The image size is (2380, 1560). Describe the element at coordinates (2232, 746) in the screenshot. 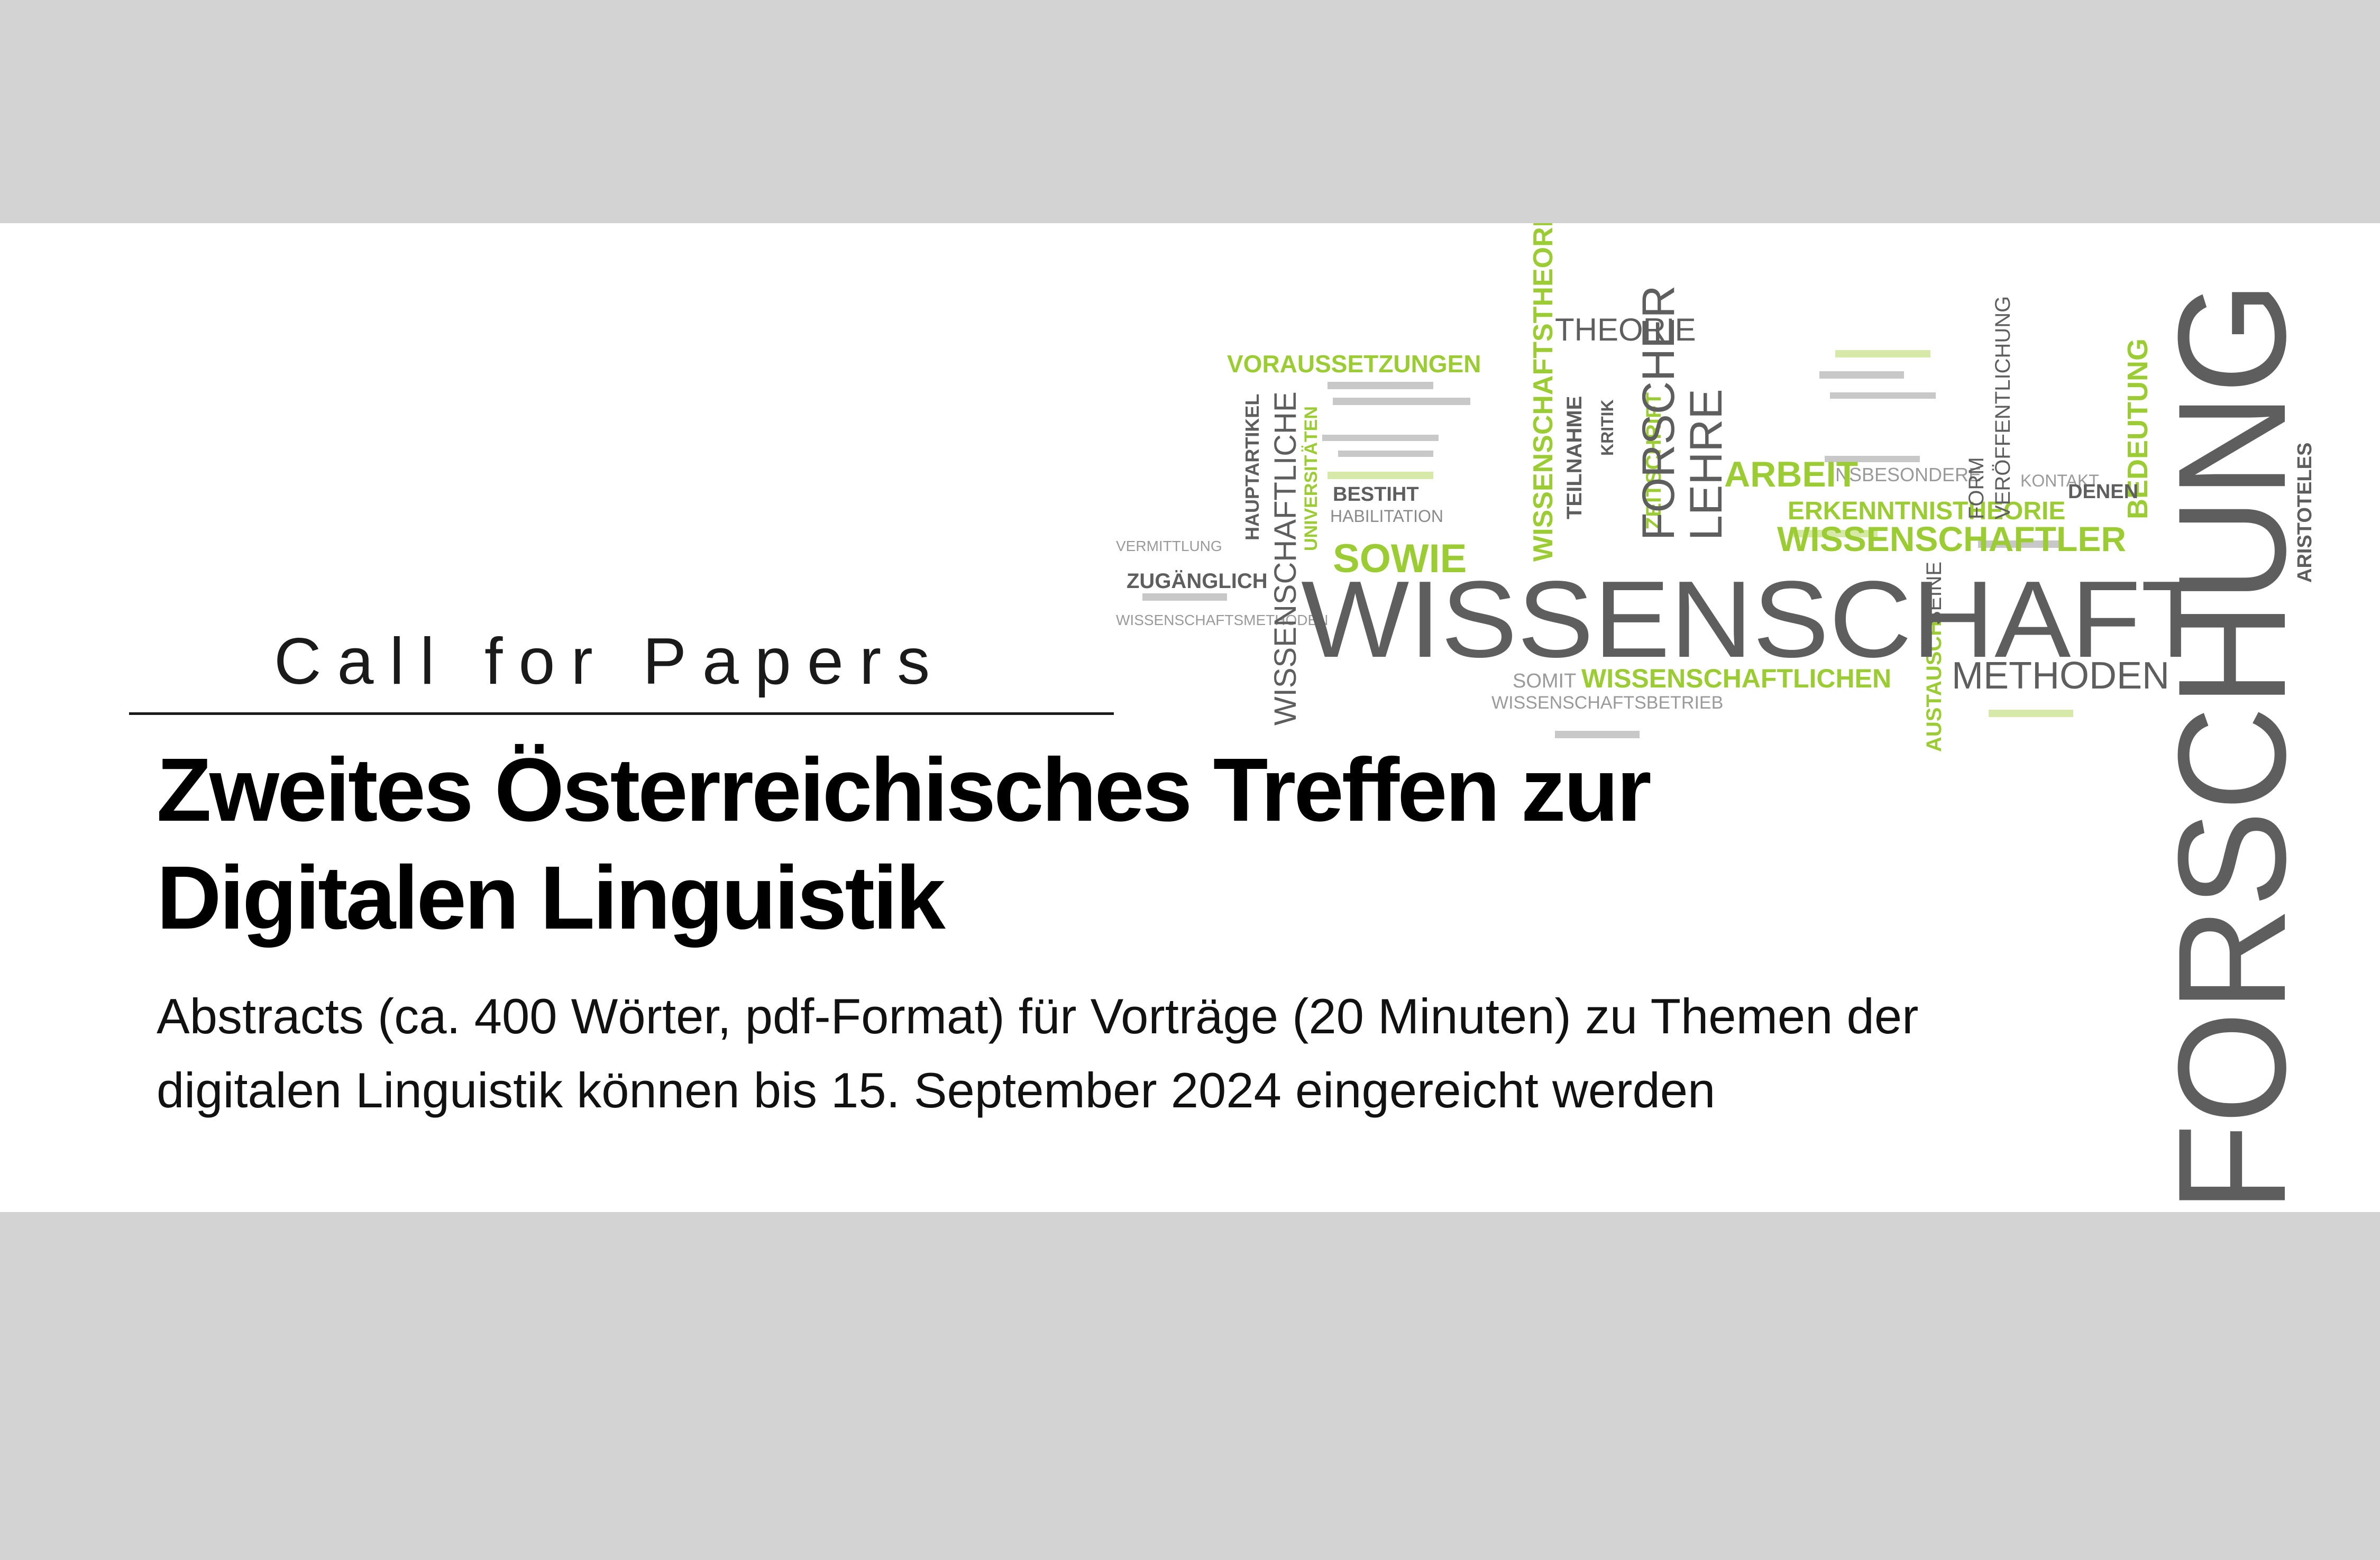

I see `word-forschung: FORSCHUNG` at that location.